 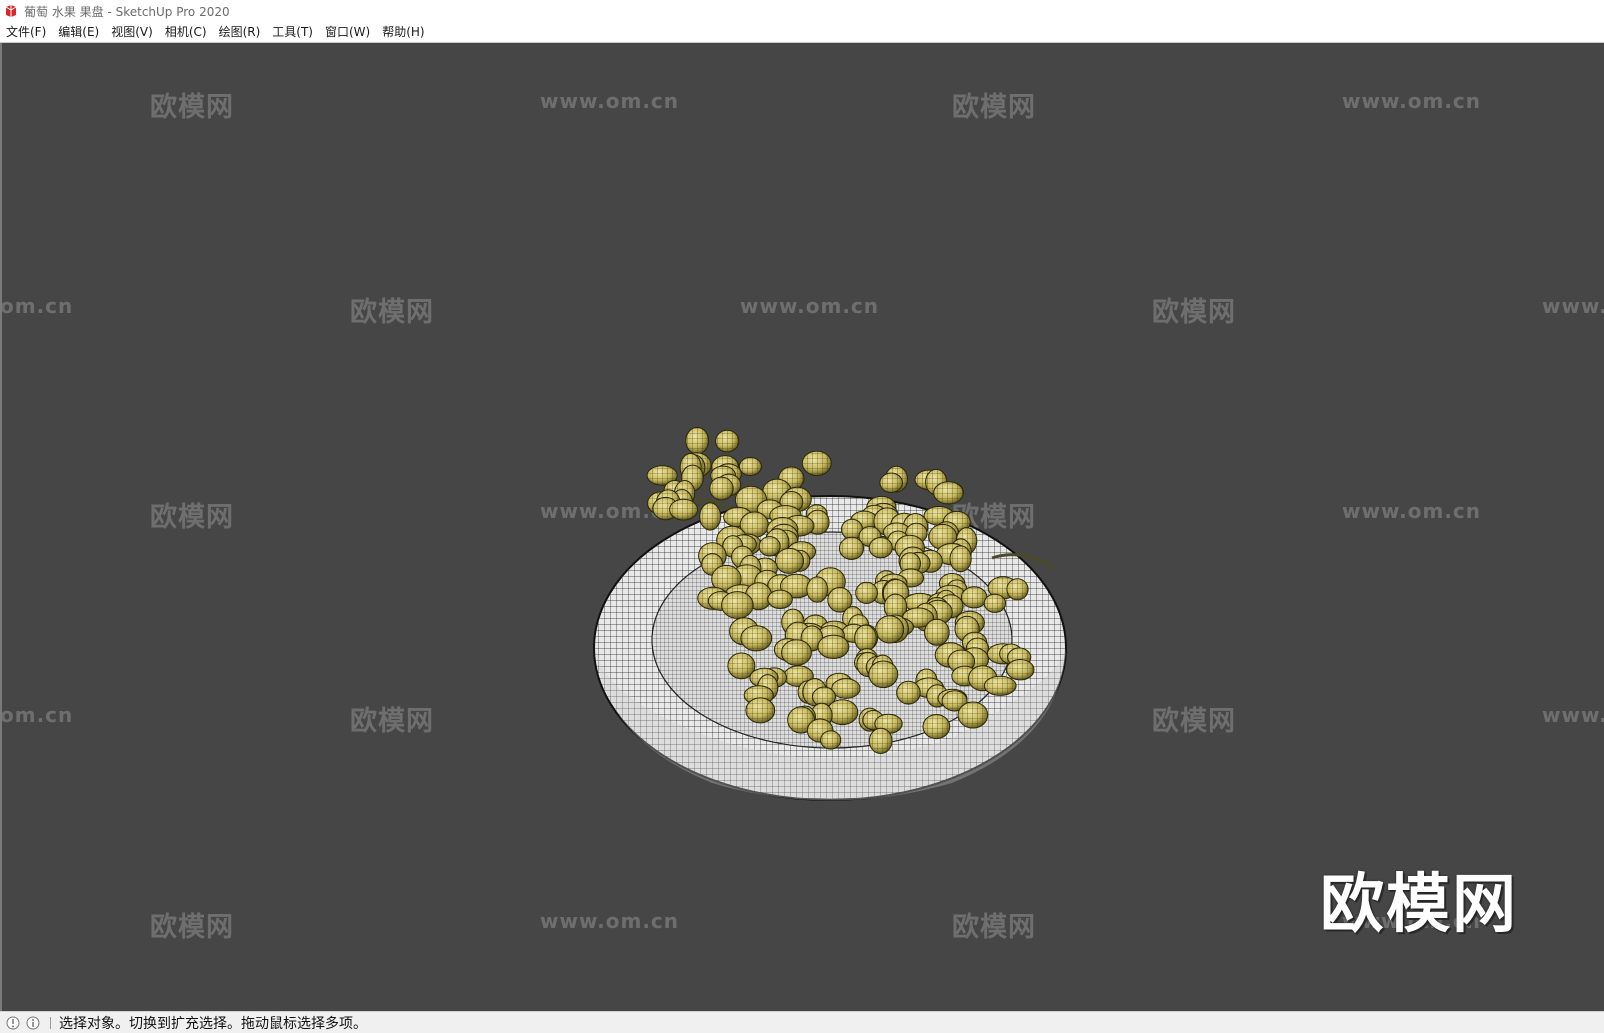 I want to click on title-bar: 葡萄 水果 果盘 - SketchUp Pro 2020, so click(x=802, y=11).